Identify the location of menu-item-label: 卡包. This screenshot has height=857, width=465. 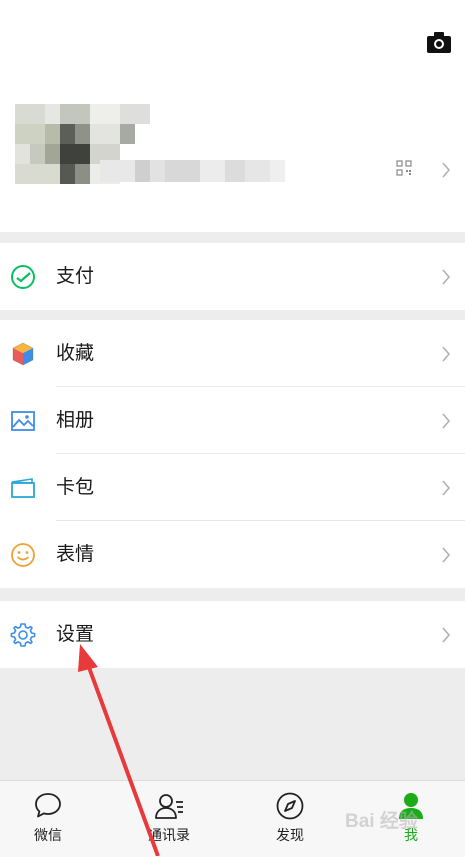
(75, 487).